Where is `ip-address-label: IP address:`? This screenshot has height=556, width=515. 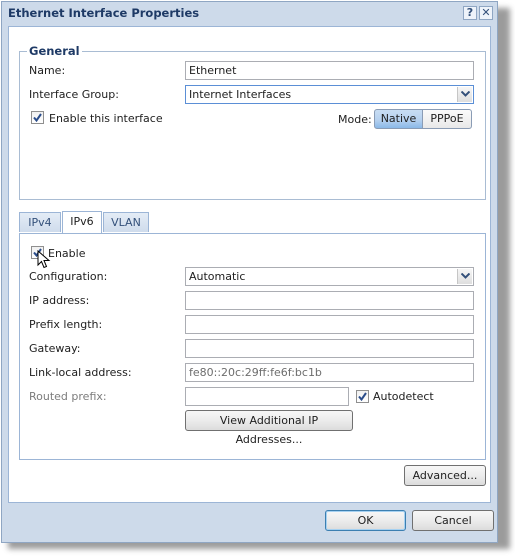 ip-address-label: IP address: is located at coordinates (59, 300).